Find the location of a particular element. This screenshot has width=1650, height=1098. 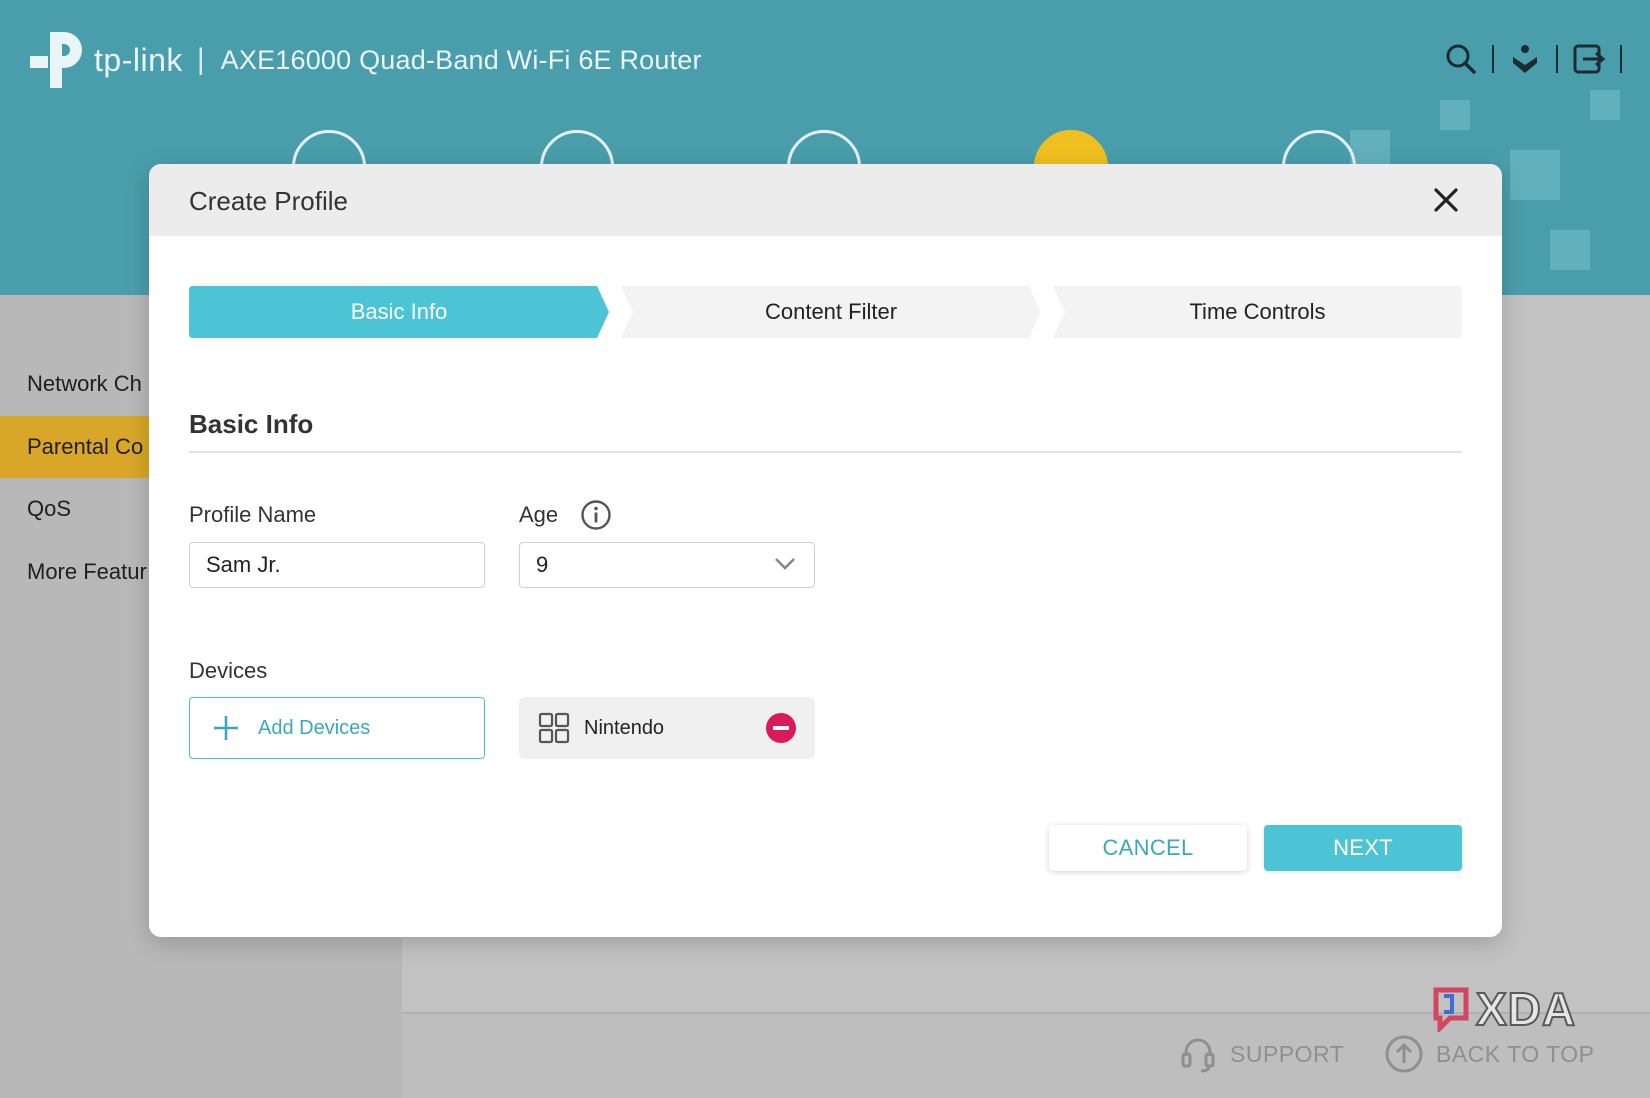

dialog-title: Create Profile is located at coordinates (268, 201).